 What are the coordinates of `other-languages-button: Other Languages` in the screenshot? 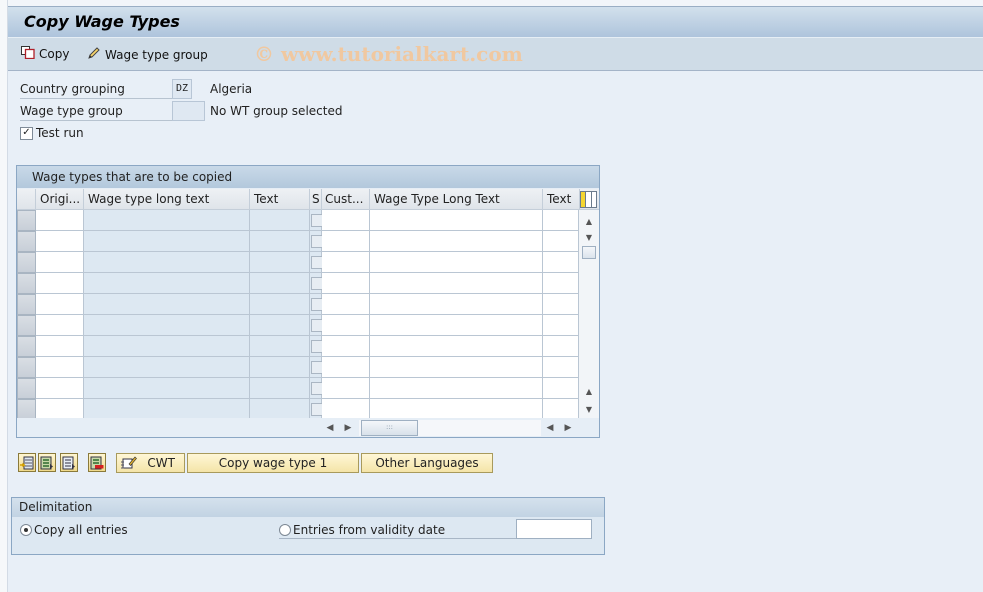 It's located at (427, 463).